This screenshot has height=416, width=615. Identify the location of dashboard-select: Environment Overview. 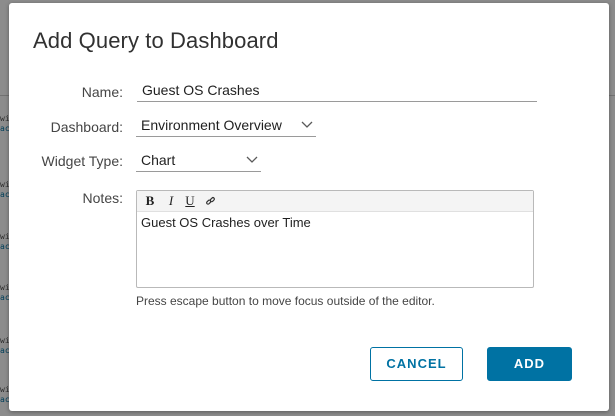
(226, 125).